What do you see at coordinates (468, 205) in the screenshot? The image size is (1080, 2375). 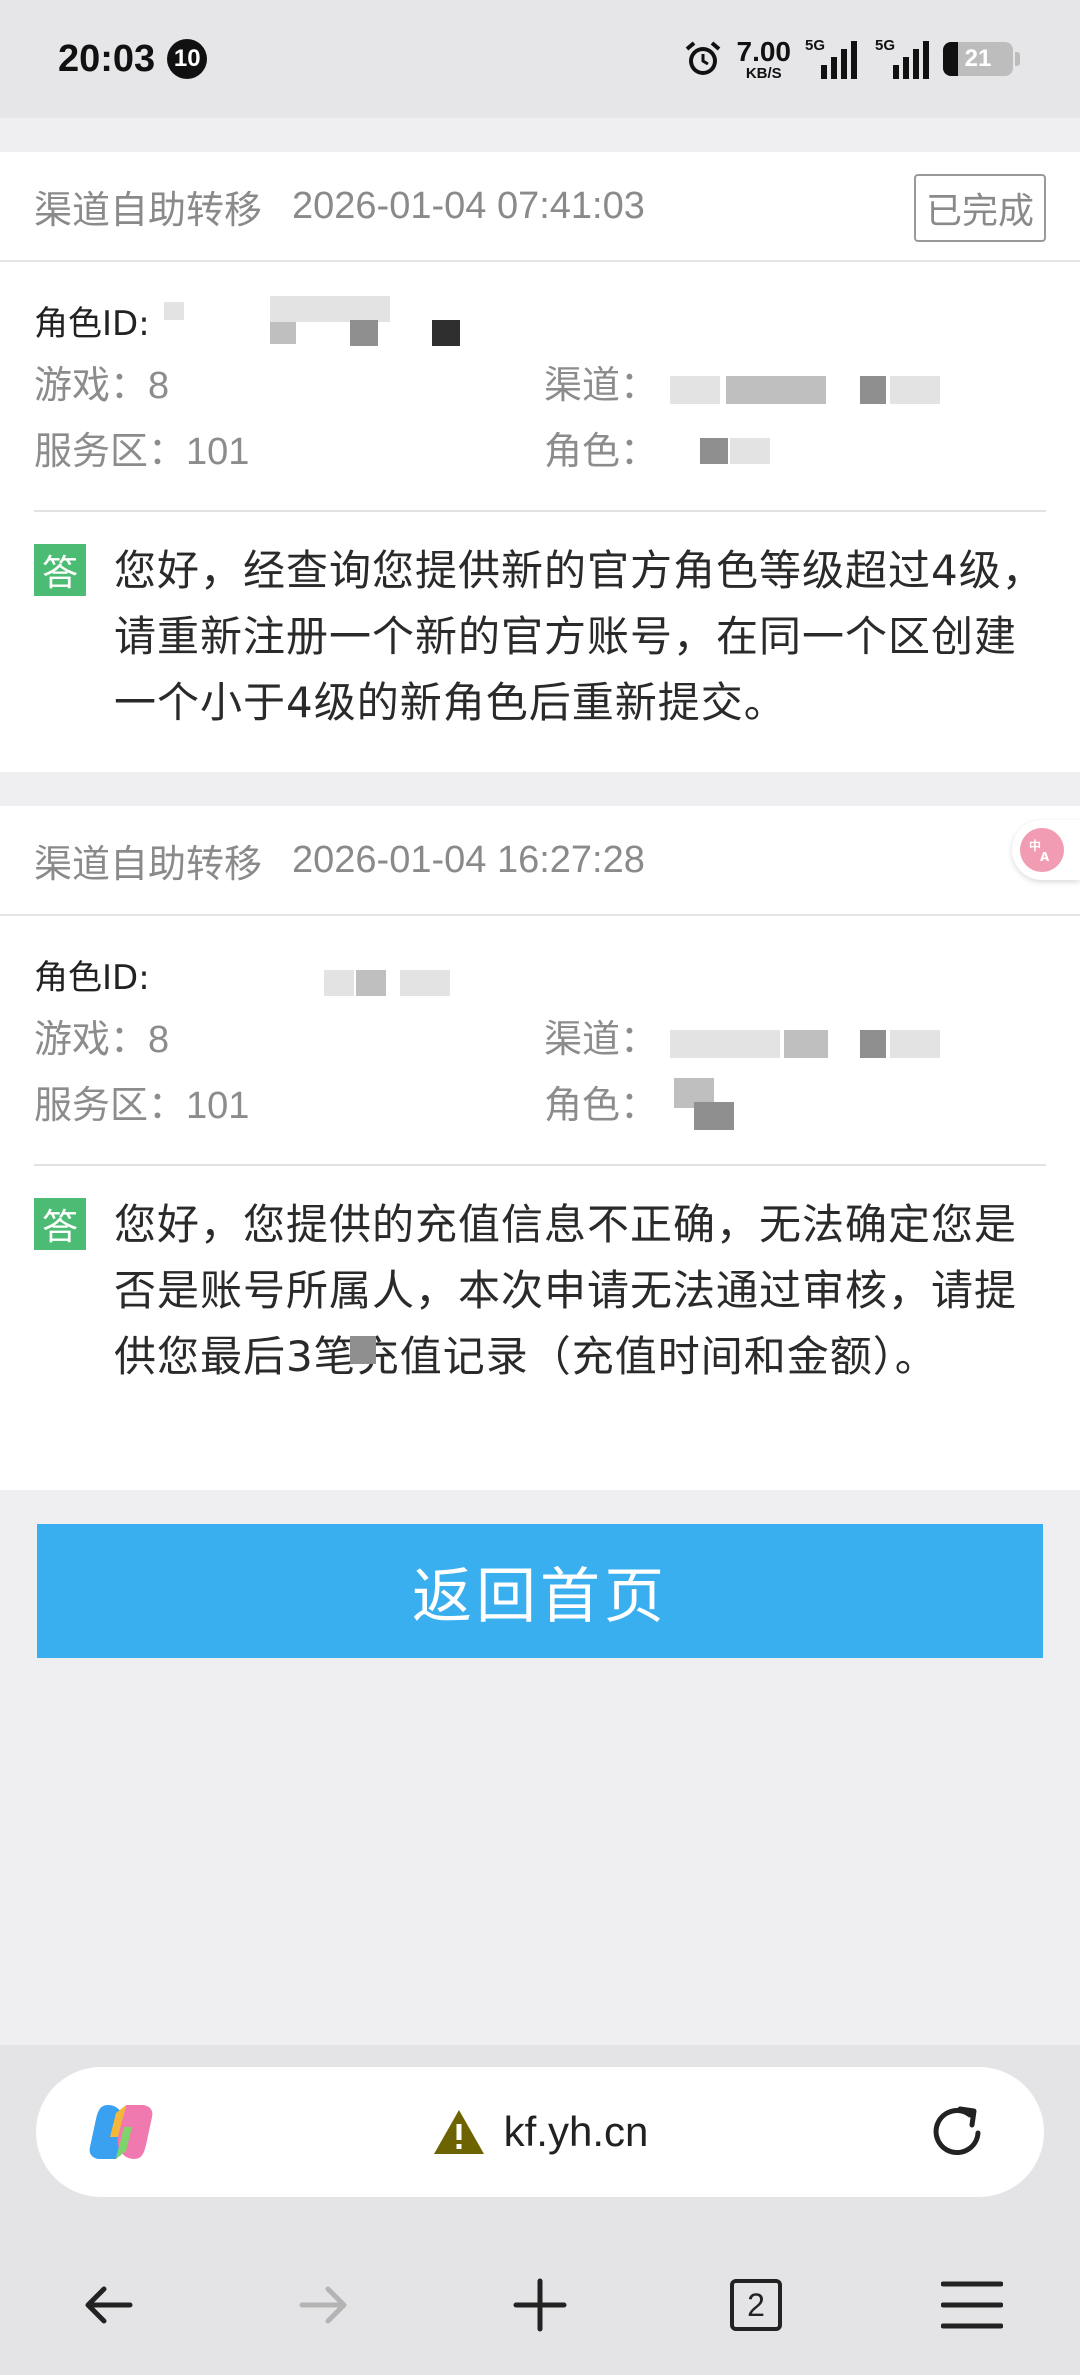 I see `record-time: 2026-01-04 07:41:03` at bounding box center [468, 205].